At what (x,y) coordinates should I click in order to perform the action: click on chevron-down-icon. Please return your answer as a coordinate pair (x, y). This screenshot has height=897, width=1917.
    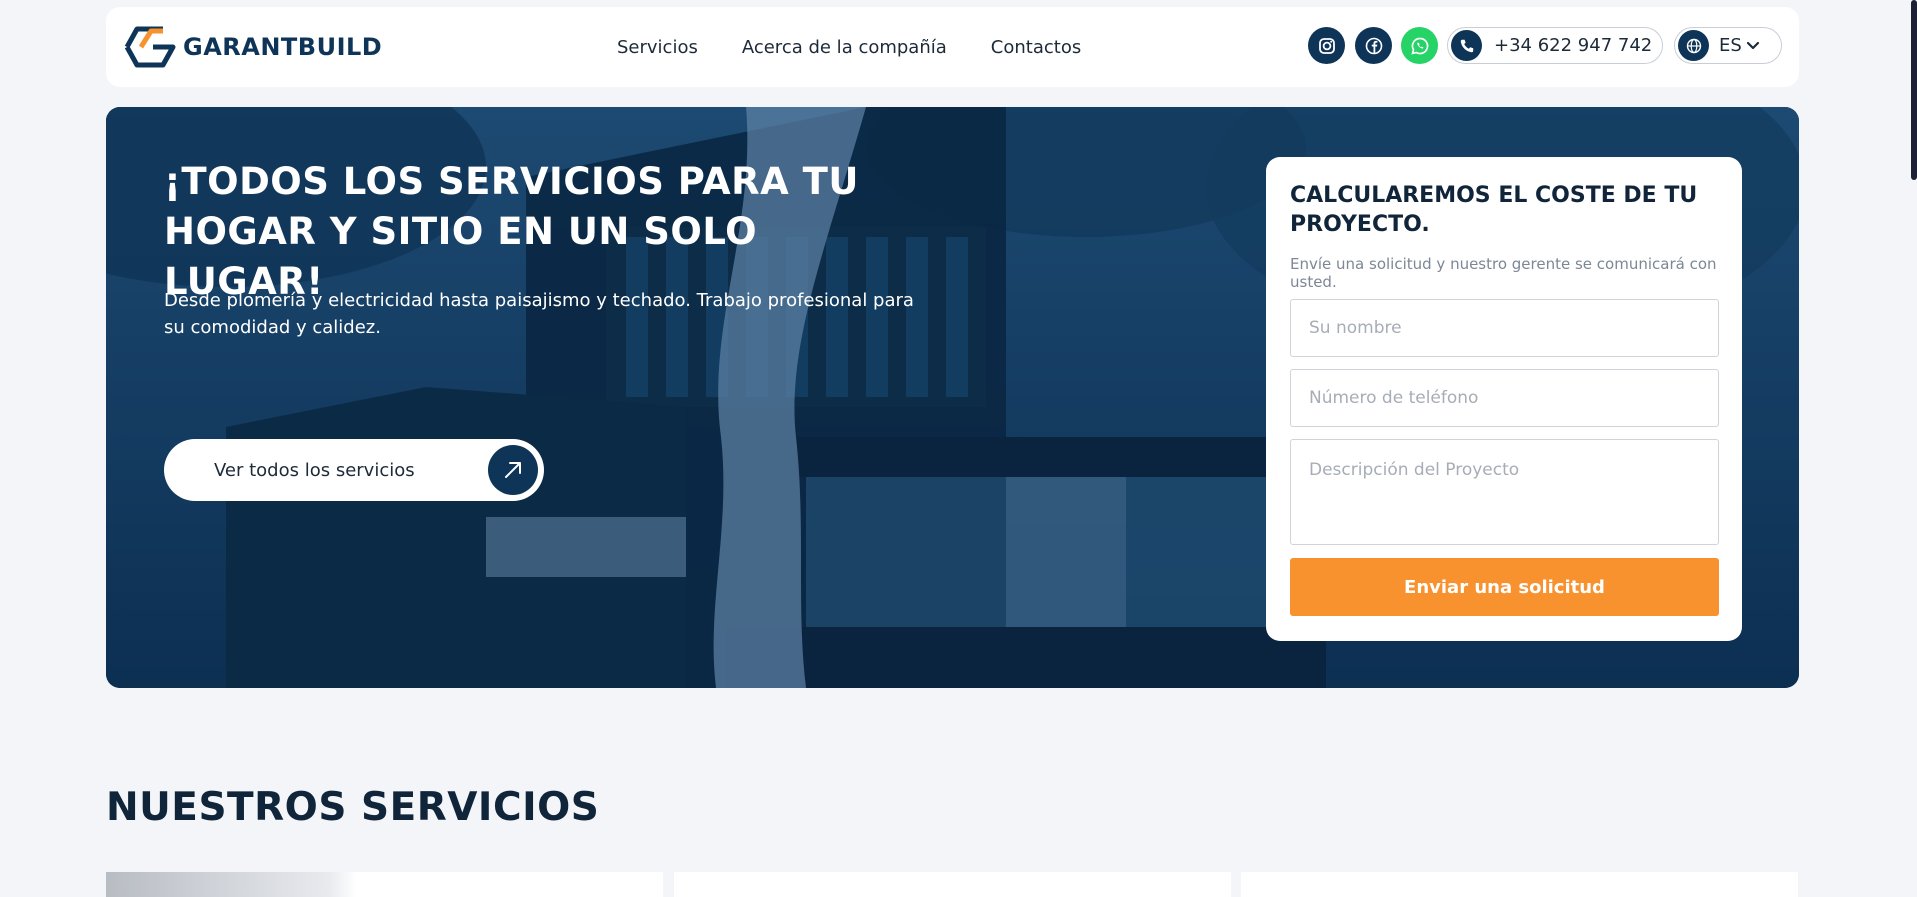
    Looking at the image, I should click on (1752, 45).